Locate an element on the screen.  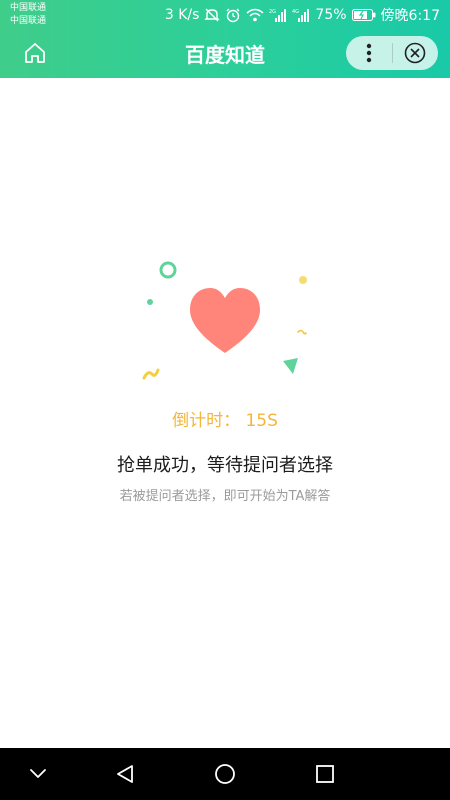
countdown-value: 15S is located at coordinates (261, 421).